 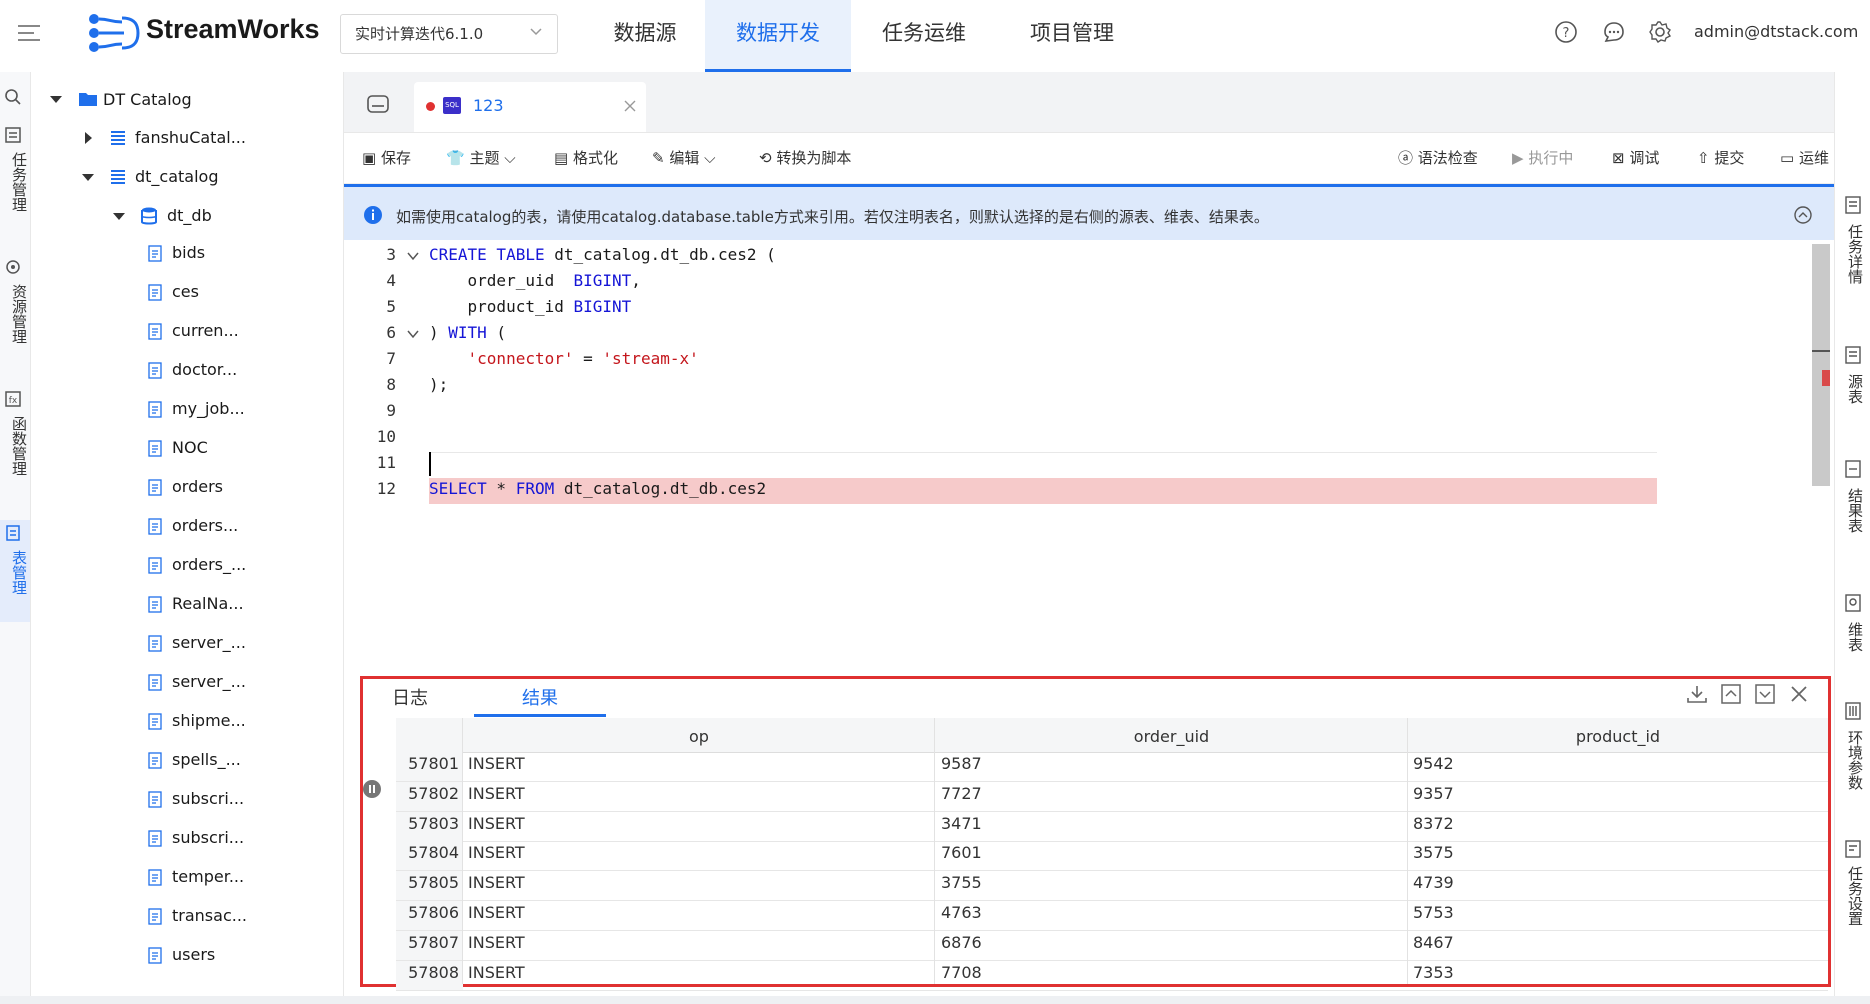 What do you see at coordinates (630, 106) in the screenshot?
I see `close-tab-icon` at bounding box center [630, 106].